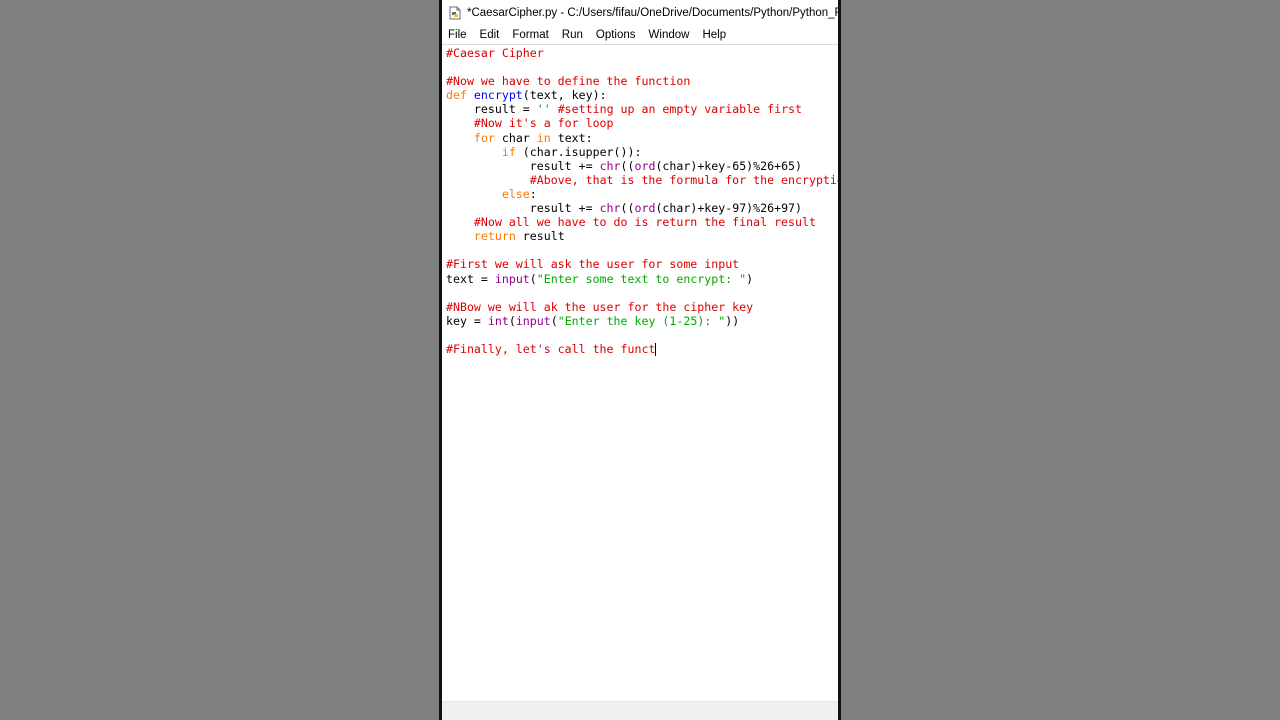 The image size is (1280, 720). I want to click on code-token: else, so click(515, 193).